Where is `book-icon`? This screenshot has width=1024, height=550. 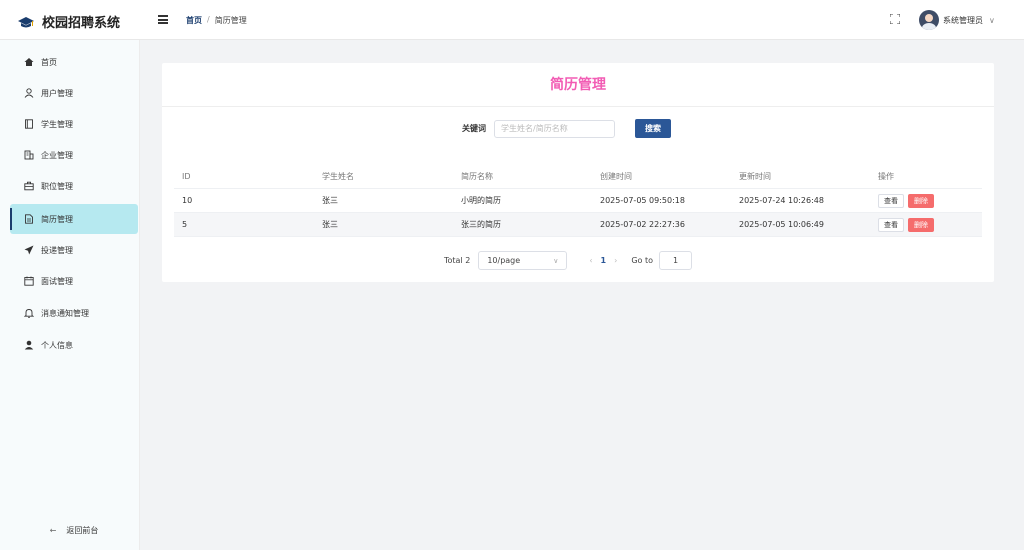 book-icon is located at coordinates (29, 124).